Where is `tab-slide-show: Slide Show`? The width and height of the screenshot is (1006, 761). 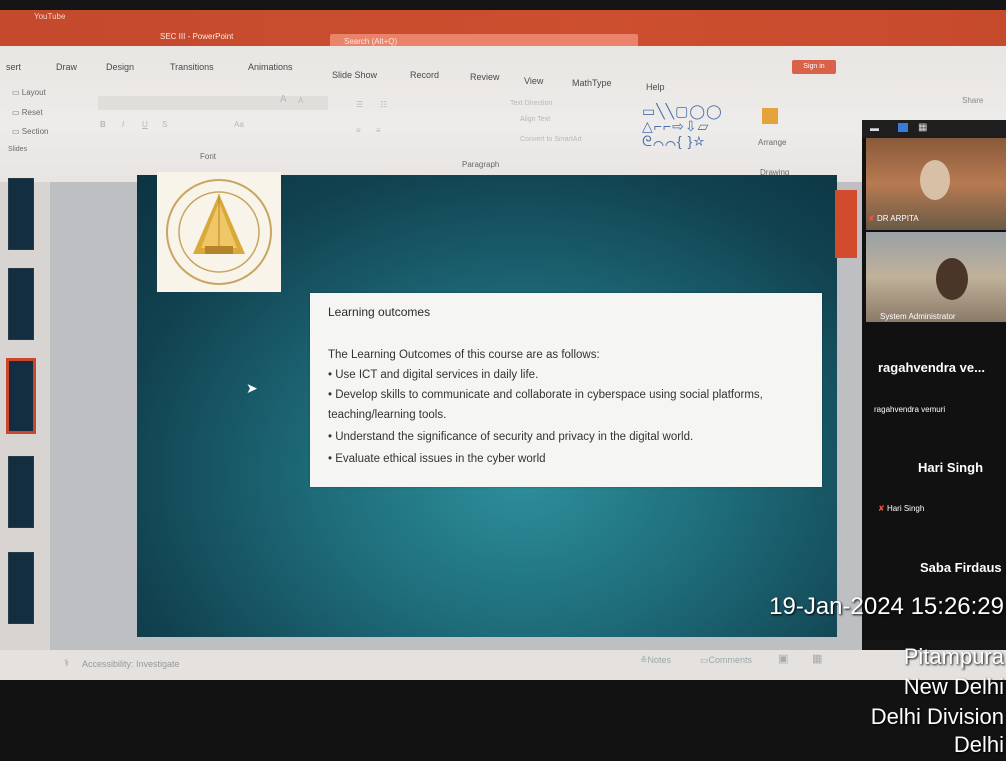
tab-slide-show: Slide Show is located at coordinates (354, 75).